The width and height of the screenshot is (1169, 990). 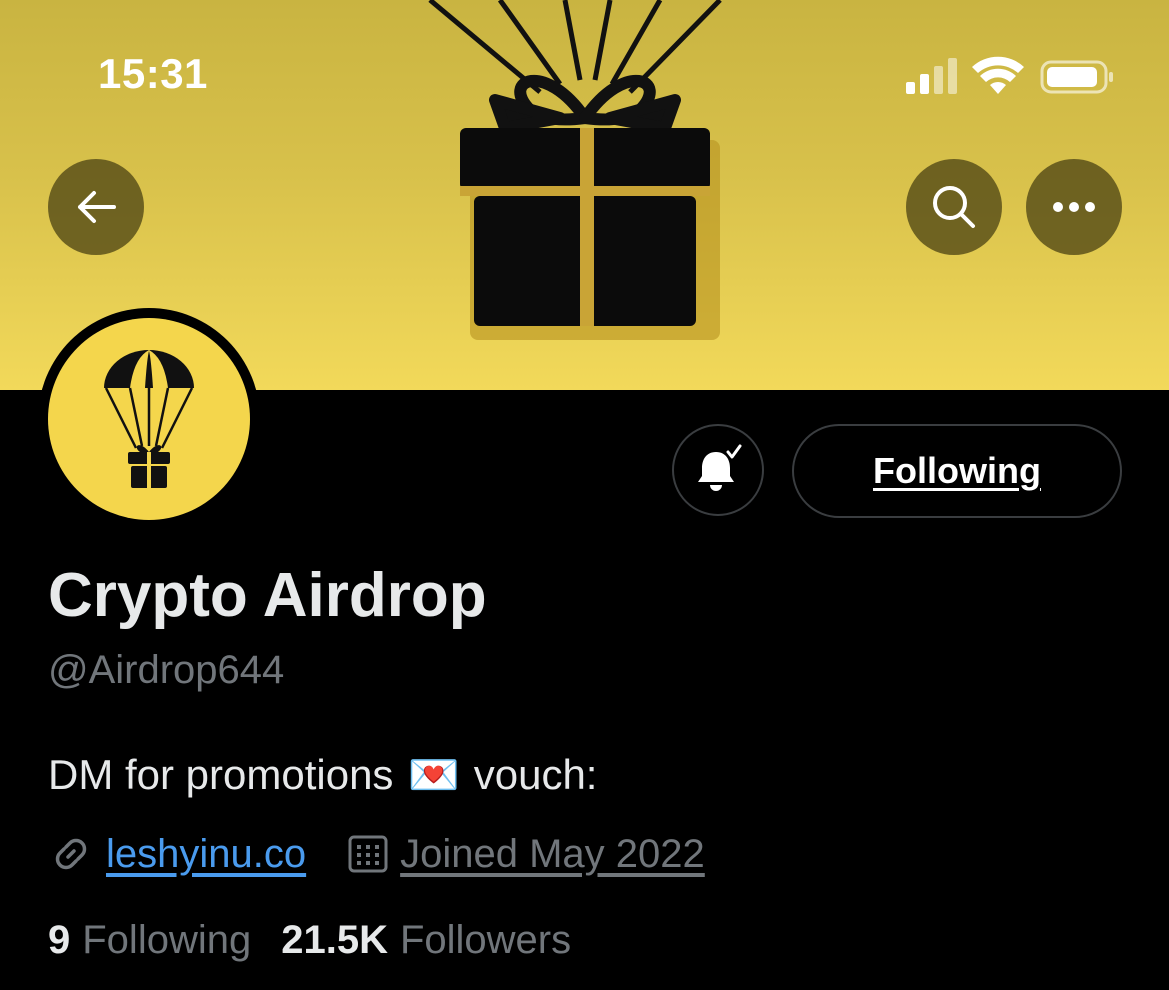 I want to click on parachute-gift-icon, so click(x=149, y=419).